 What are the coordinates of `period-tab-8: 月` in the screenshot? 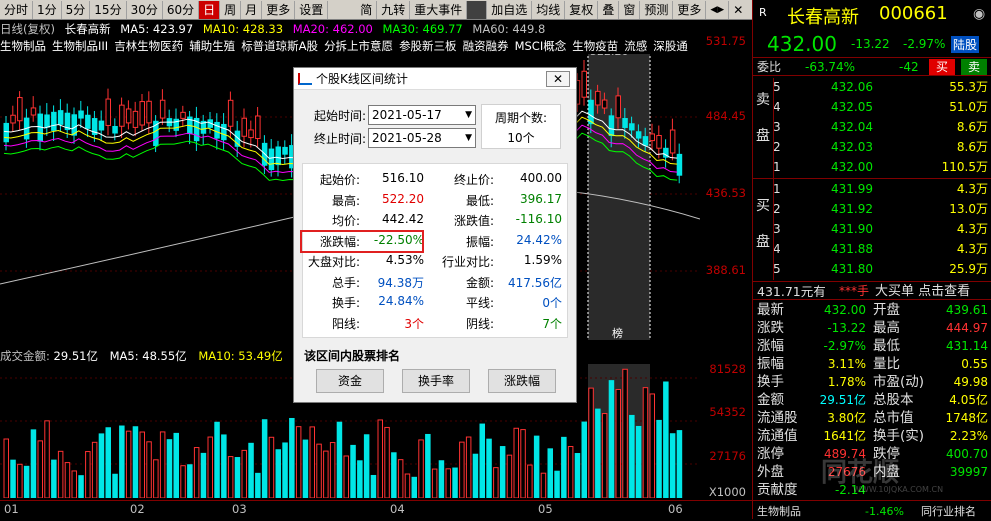 It's located at (252, 9).